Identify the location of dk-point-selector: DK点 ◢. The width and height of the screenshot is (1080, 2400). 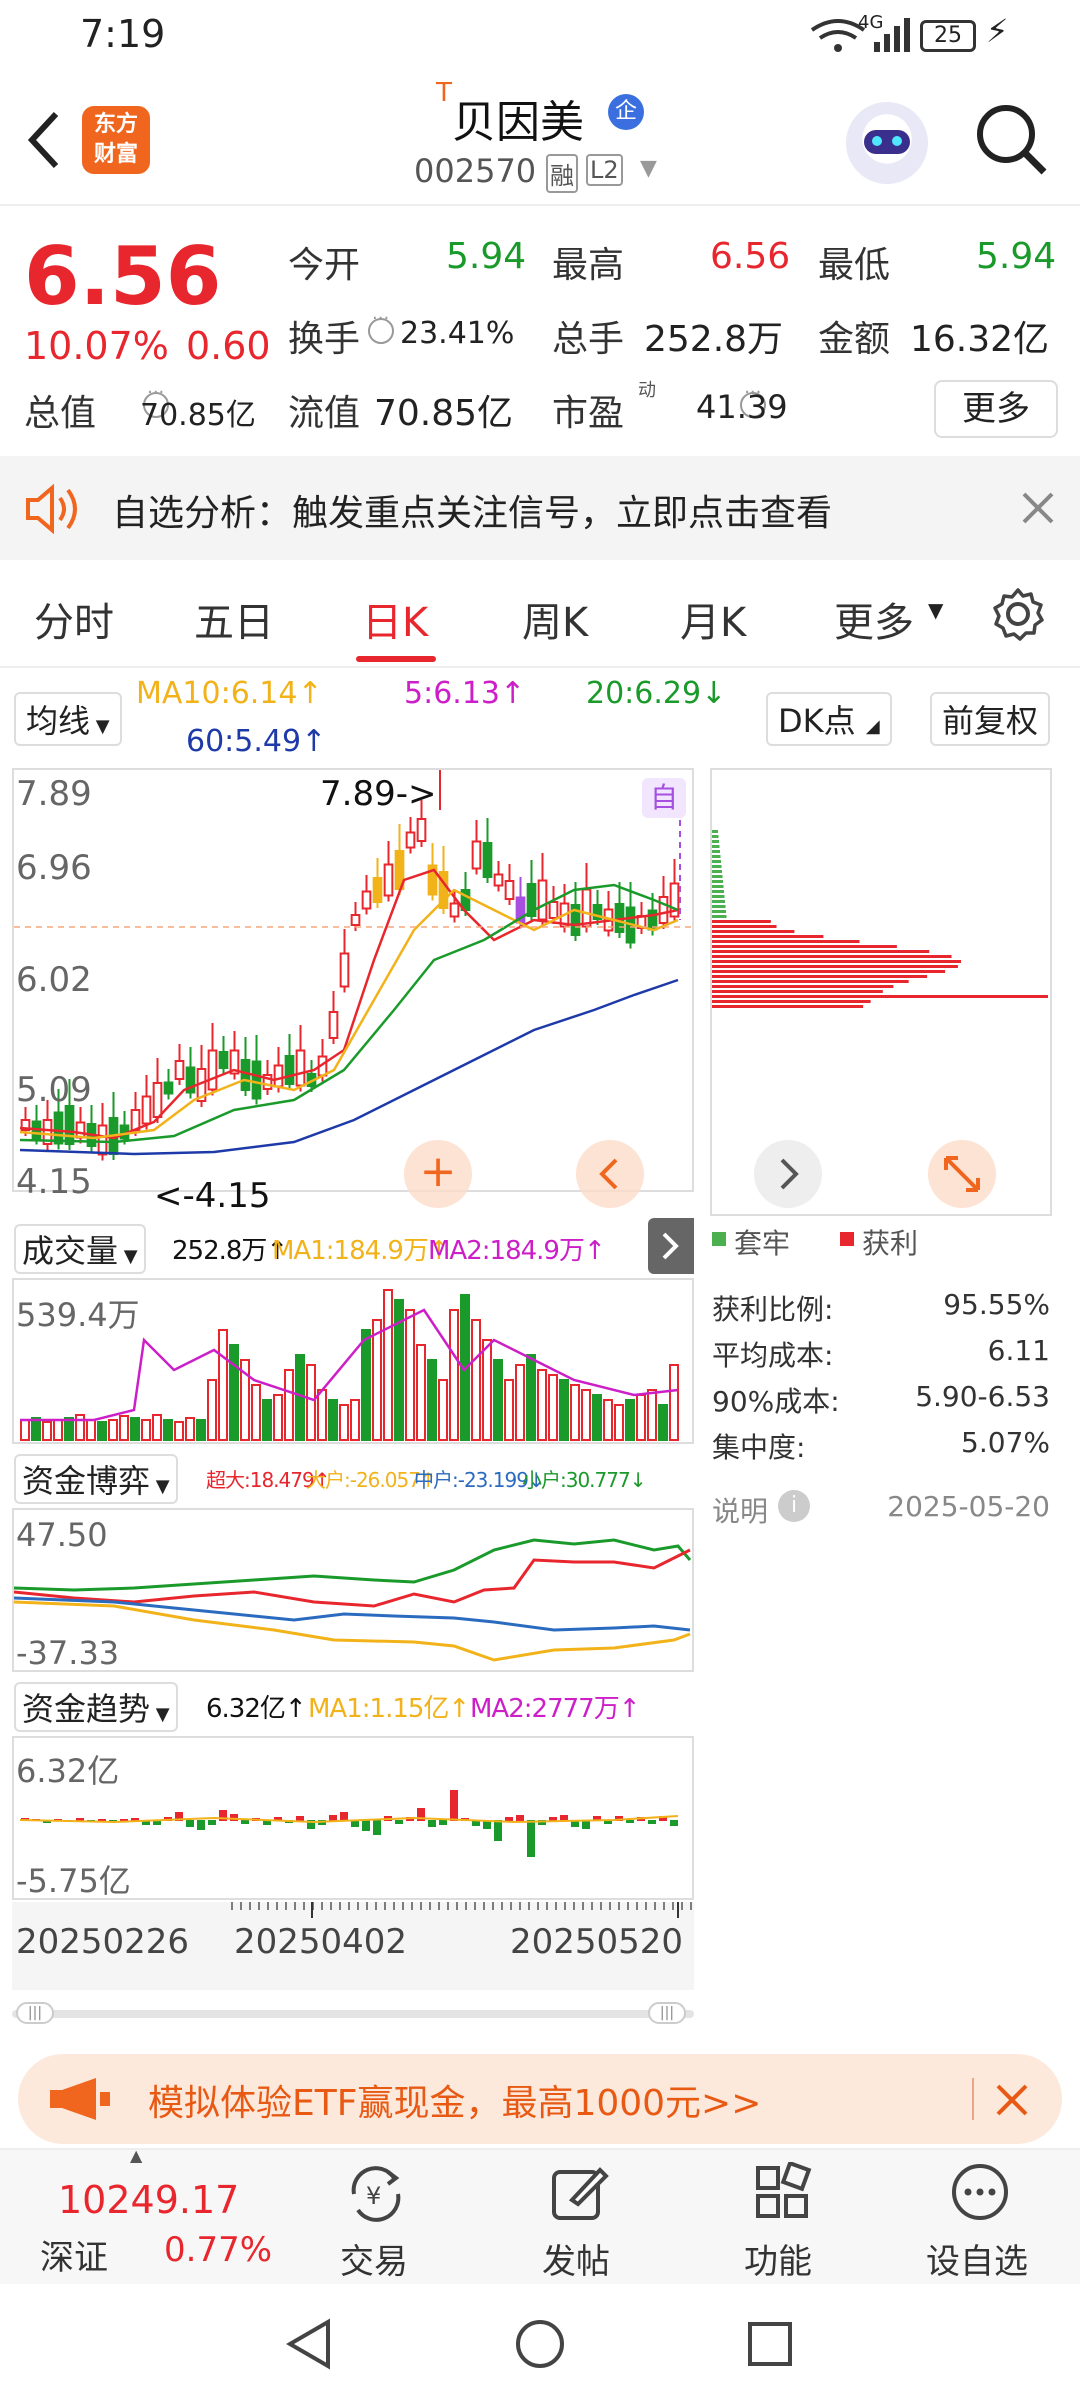
(829, 719).